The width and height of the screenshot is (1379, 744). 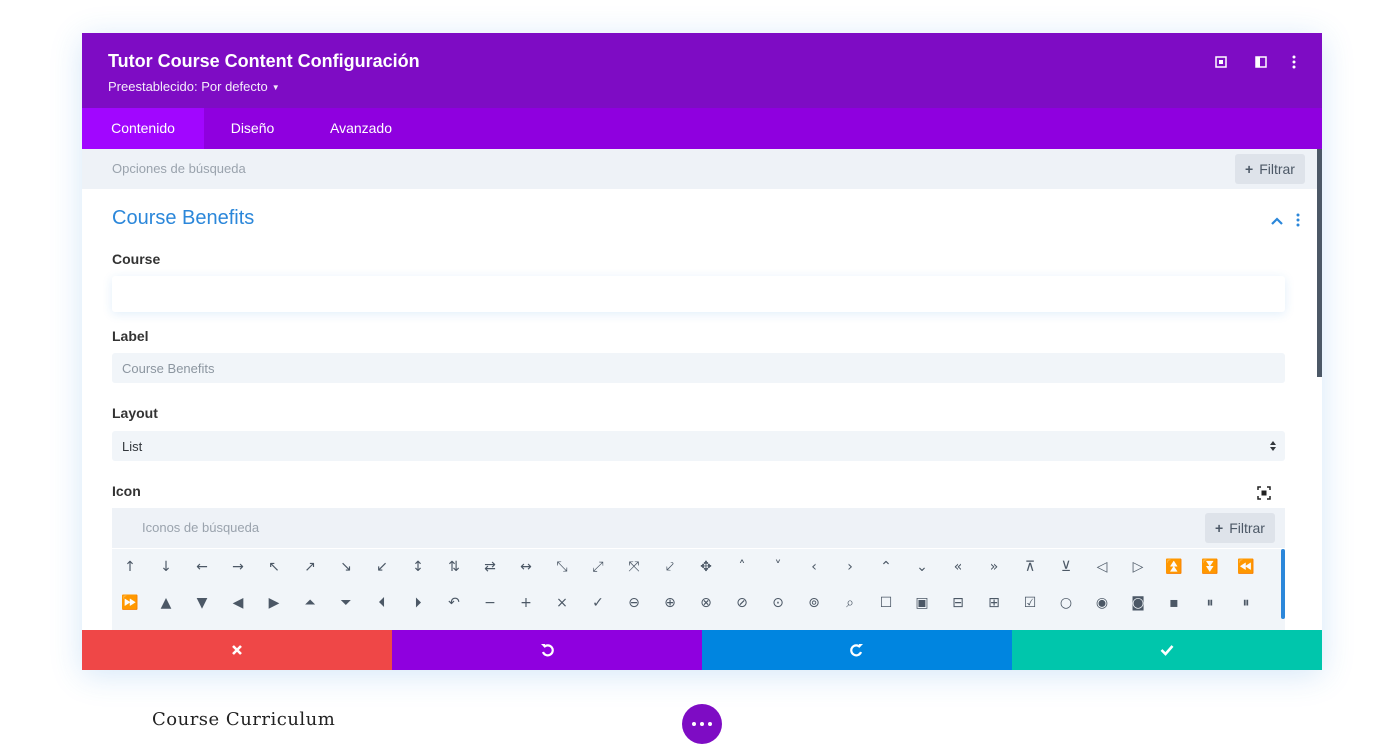 What do you see at coordinates (706, 567) in the screenshot?
I see `icon-option: ✥` at bounding box center [706, 567].